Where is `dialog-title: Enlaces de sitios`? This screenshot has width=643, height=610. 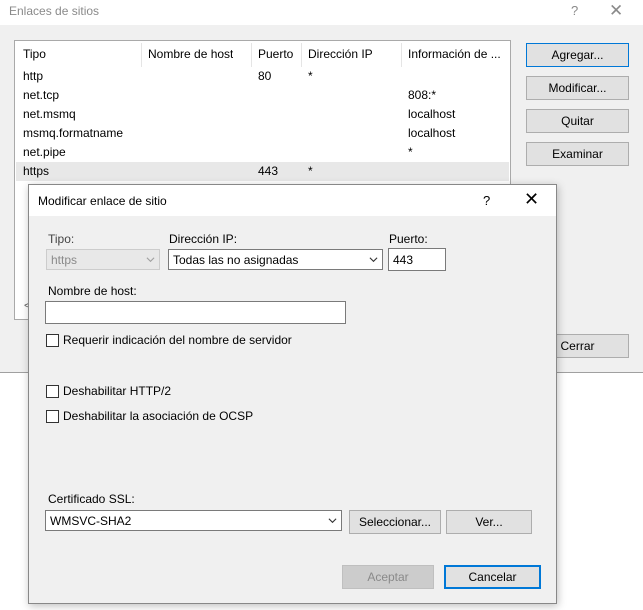
dialog-title: Enlaces de sitios is located at coordinates (54, 11).